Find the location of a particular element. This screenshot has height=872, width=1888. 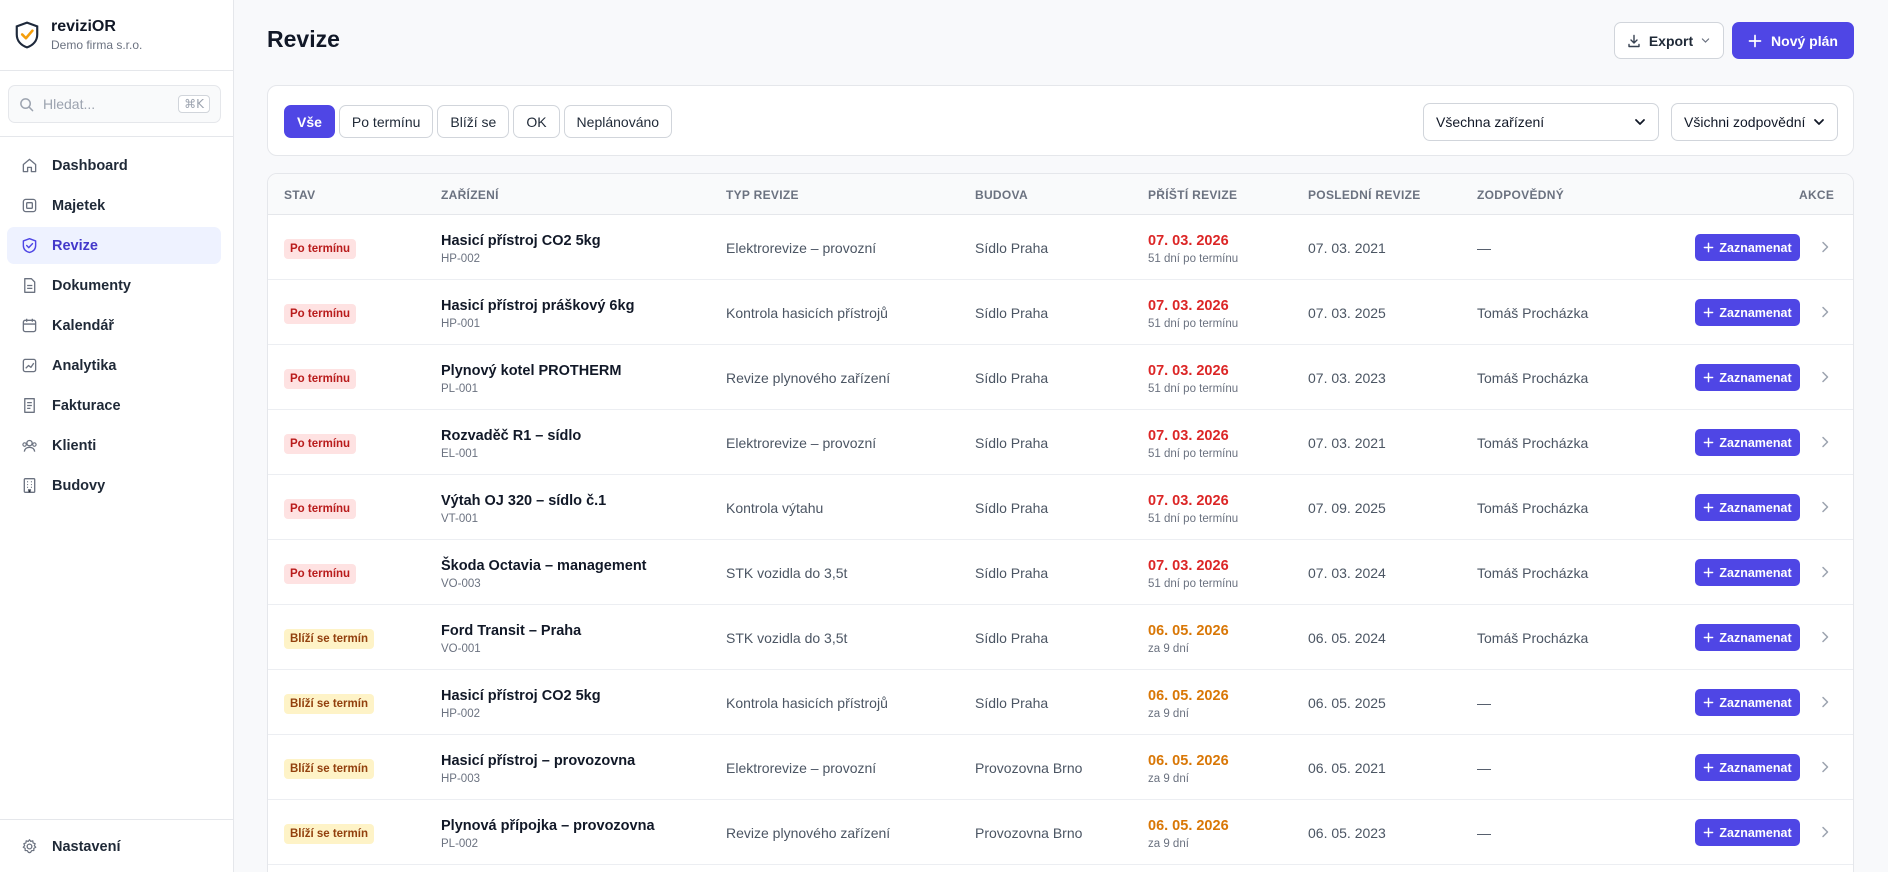

search-box: ⌘K is located at coordinates (114, 104).